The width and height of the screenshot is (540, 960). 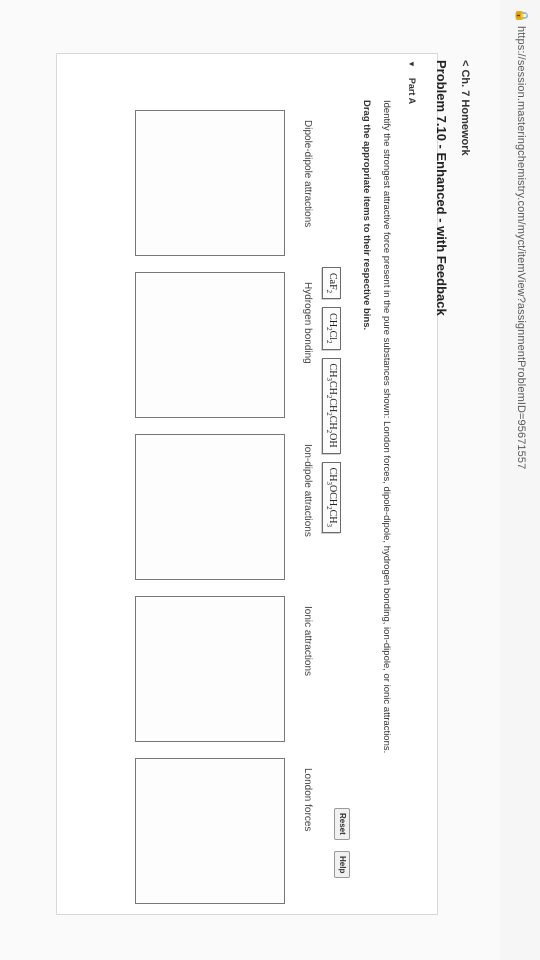 I want to click on bin-label-ion-dipole: Ion-dipole attractions, so click(x=307, y=490).